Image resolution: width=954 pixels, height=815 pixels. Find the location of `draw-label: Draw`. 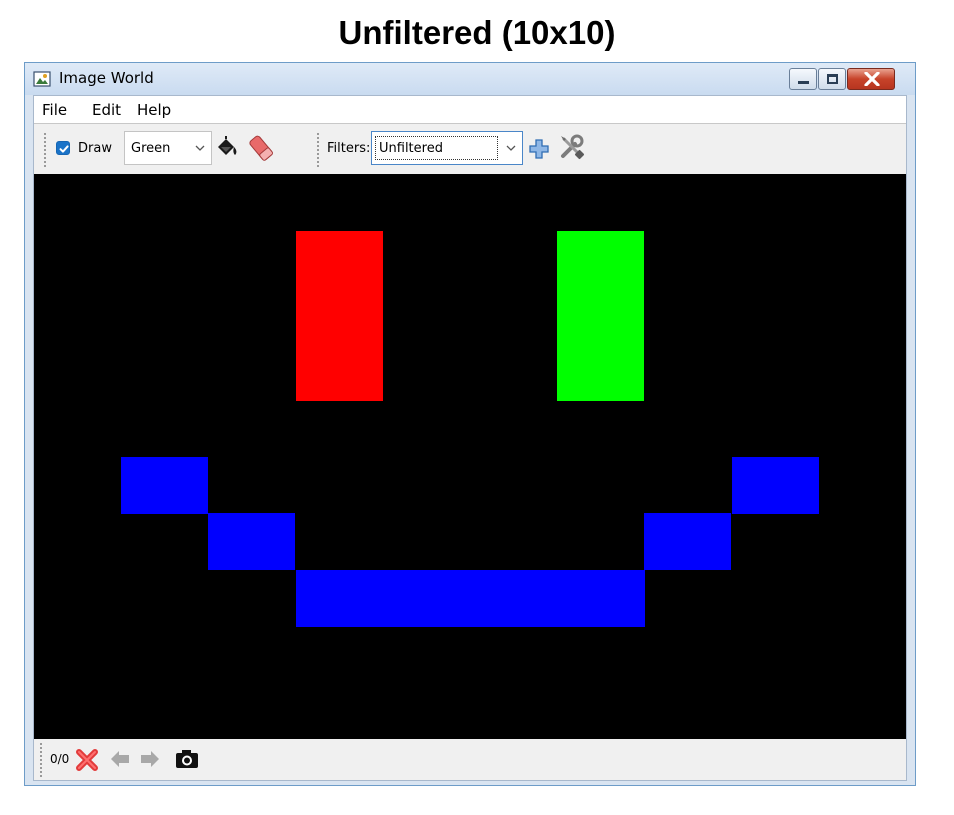

draw-label: Draw is located at coordinates (95, 148).